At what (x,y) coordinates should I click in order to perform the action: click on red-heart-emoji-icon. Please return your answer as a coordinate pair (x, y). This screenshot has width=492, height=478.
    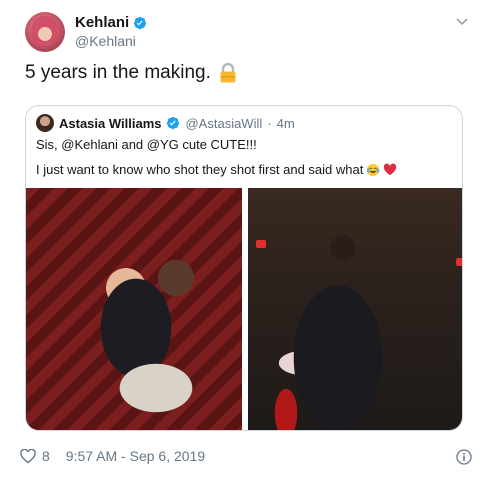
    Looking at the image, I should click on (390, 169).